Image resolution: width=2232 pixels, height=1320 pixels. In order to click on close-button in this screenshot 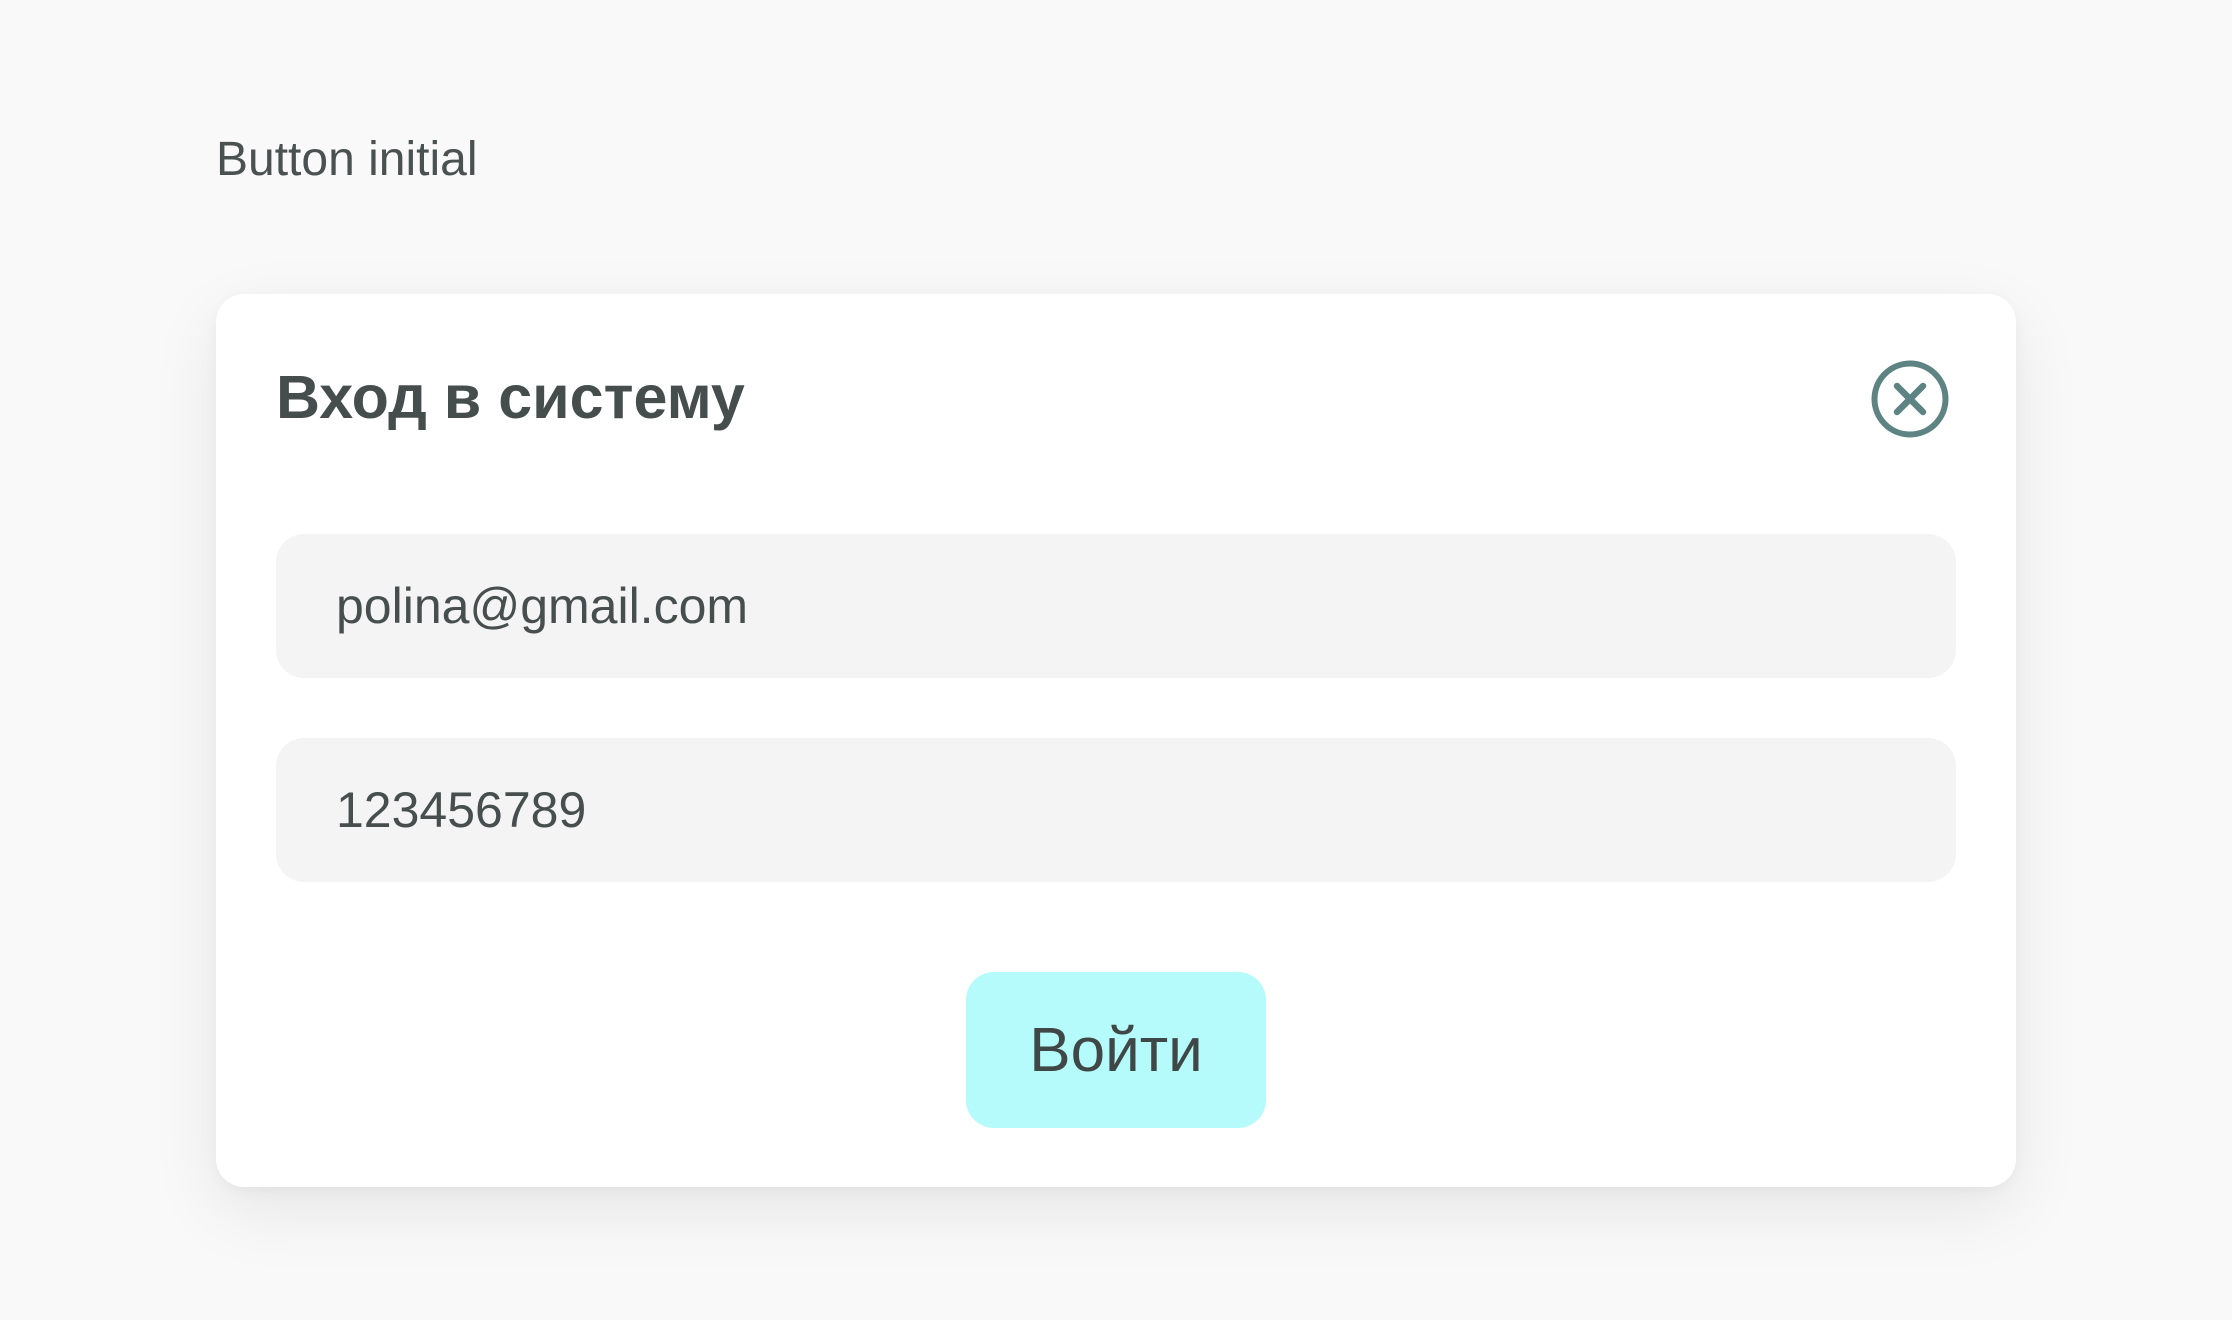, I will do `click(1910, 399)`.